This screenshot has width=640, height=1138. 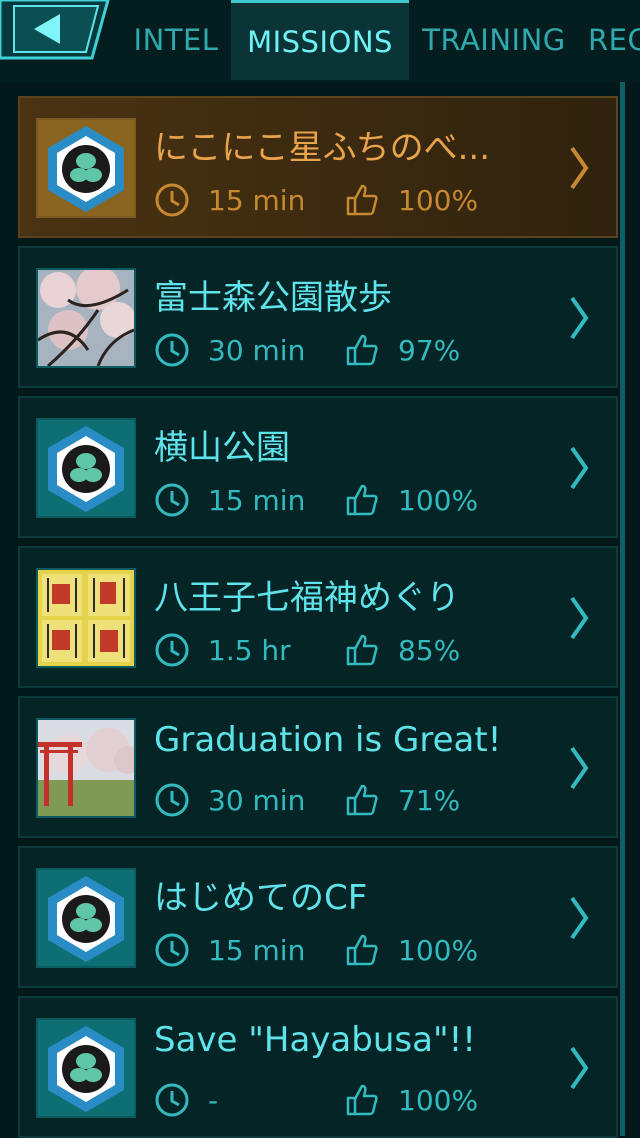 What do you see at coordinates (307, 598) in the screenshot?
I see `mission-title: 八王子七福神めぐり` at bounding box center [307, 598].